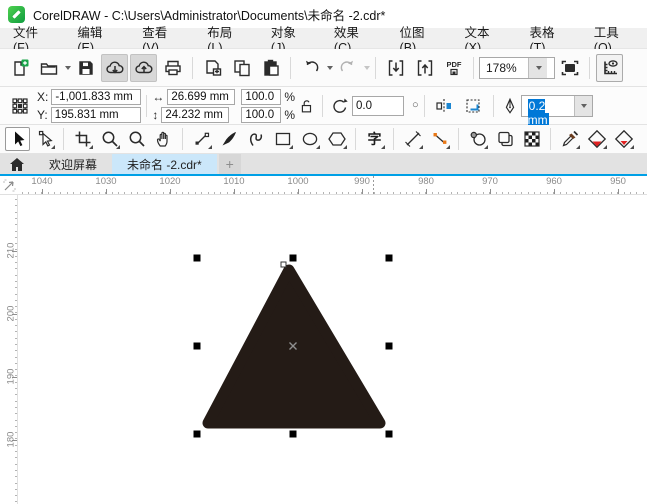  I want to click on outline-width-dropdown, so click(582, 105).